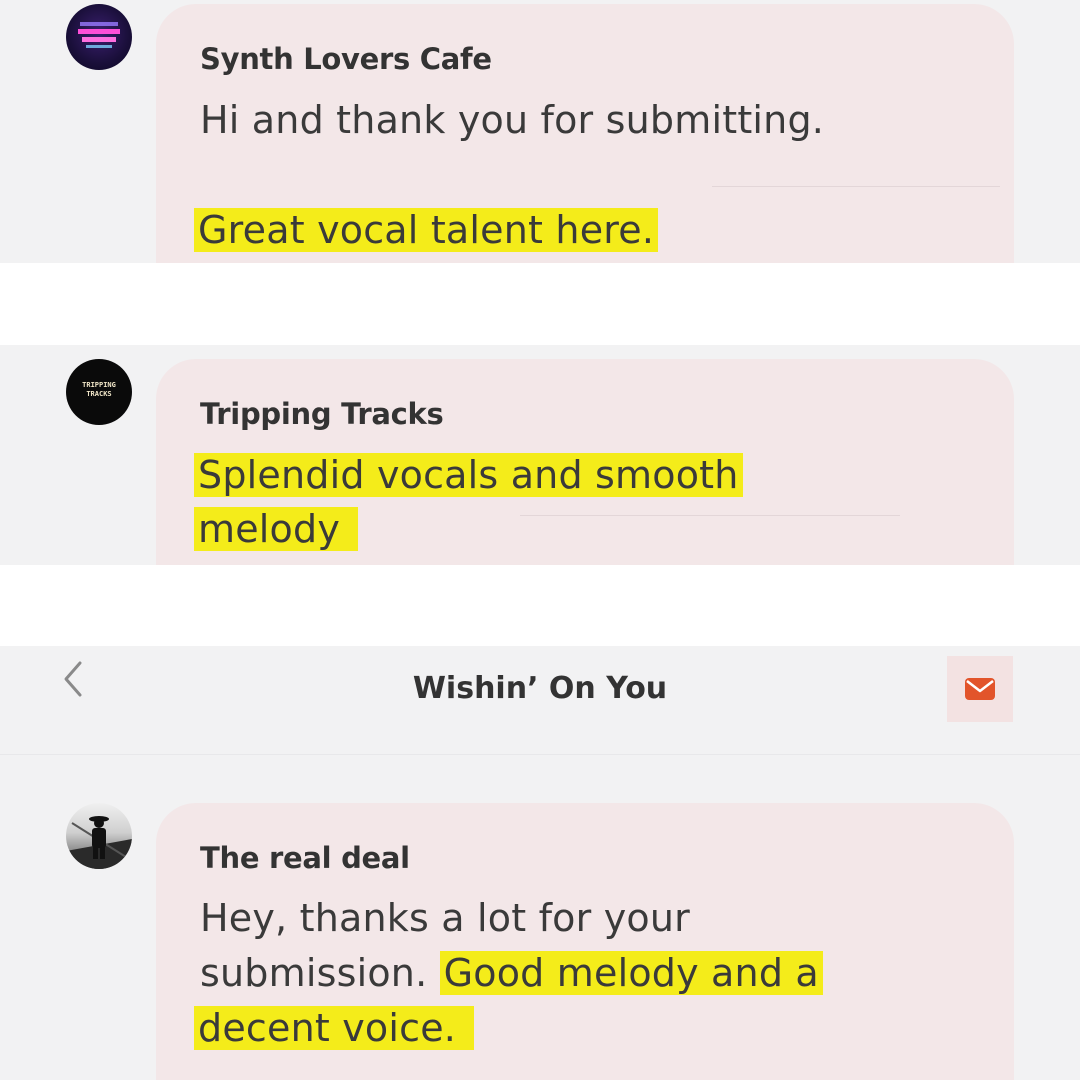  I want to click on highlight-mark: melody, so click(276, 529).